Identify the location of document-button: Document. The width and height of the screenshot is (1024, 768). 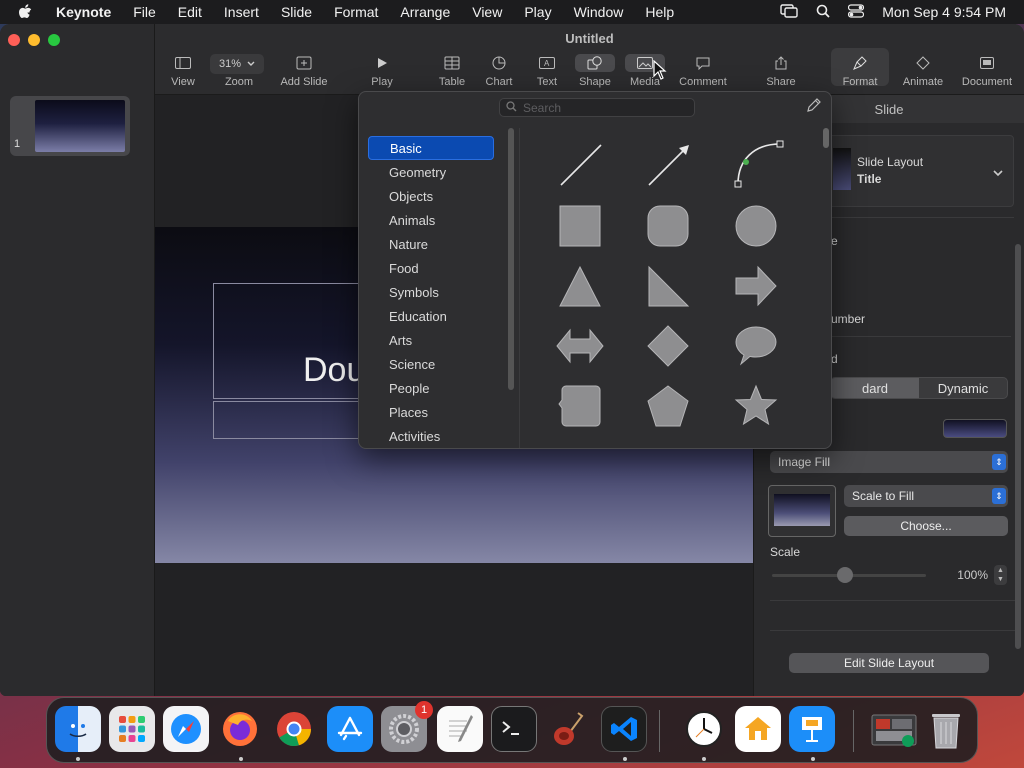
(987, 71).